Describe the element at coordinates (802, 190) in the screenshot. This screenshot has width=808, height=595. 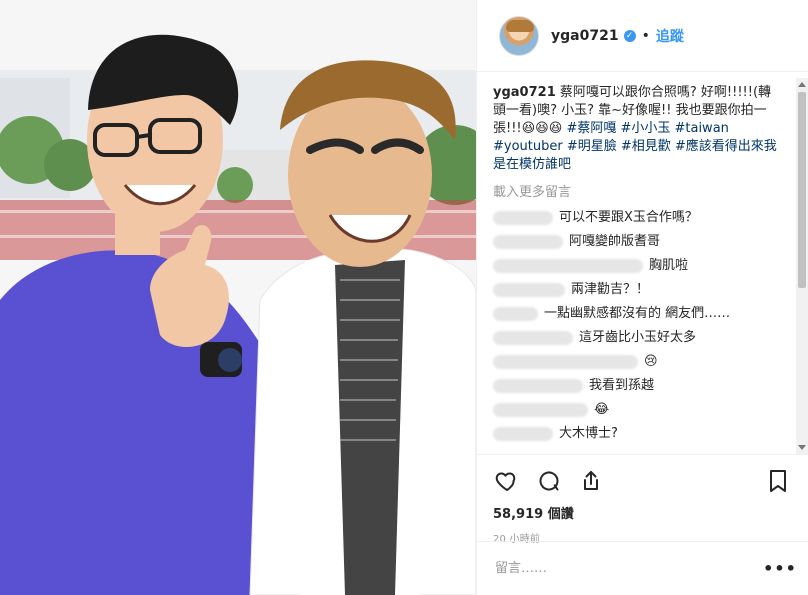
I see `scroll-thumb` at that location.